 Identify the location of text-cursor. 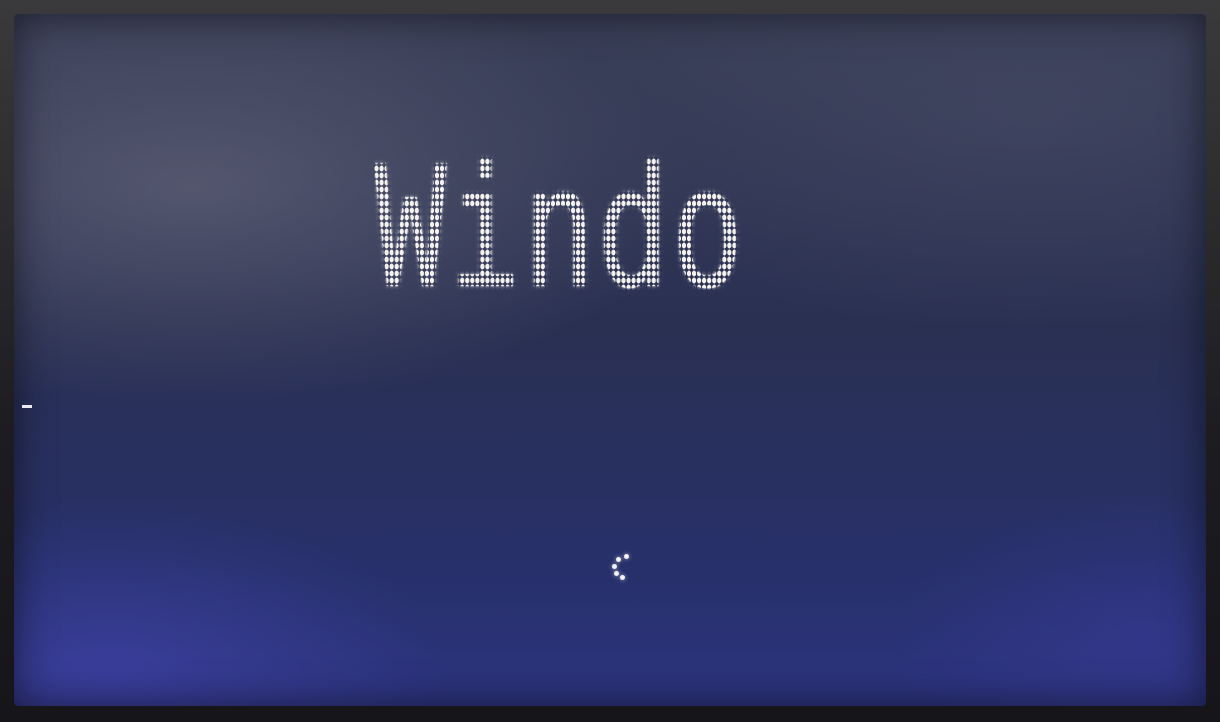
(27, 406).